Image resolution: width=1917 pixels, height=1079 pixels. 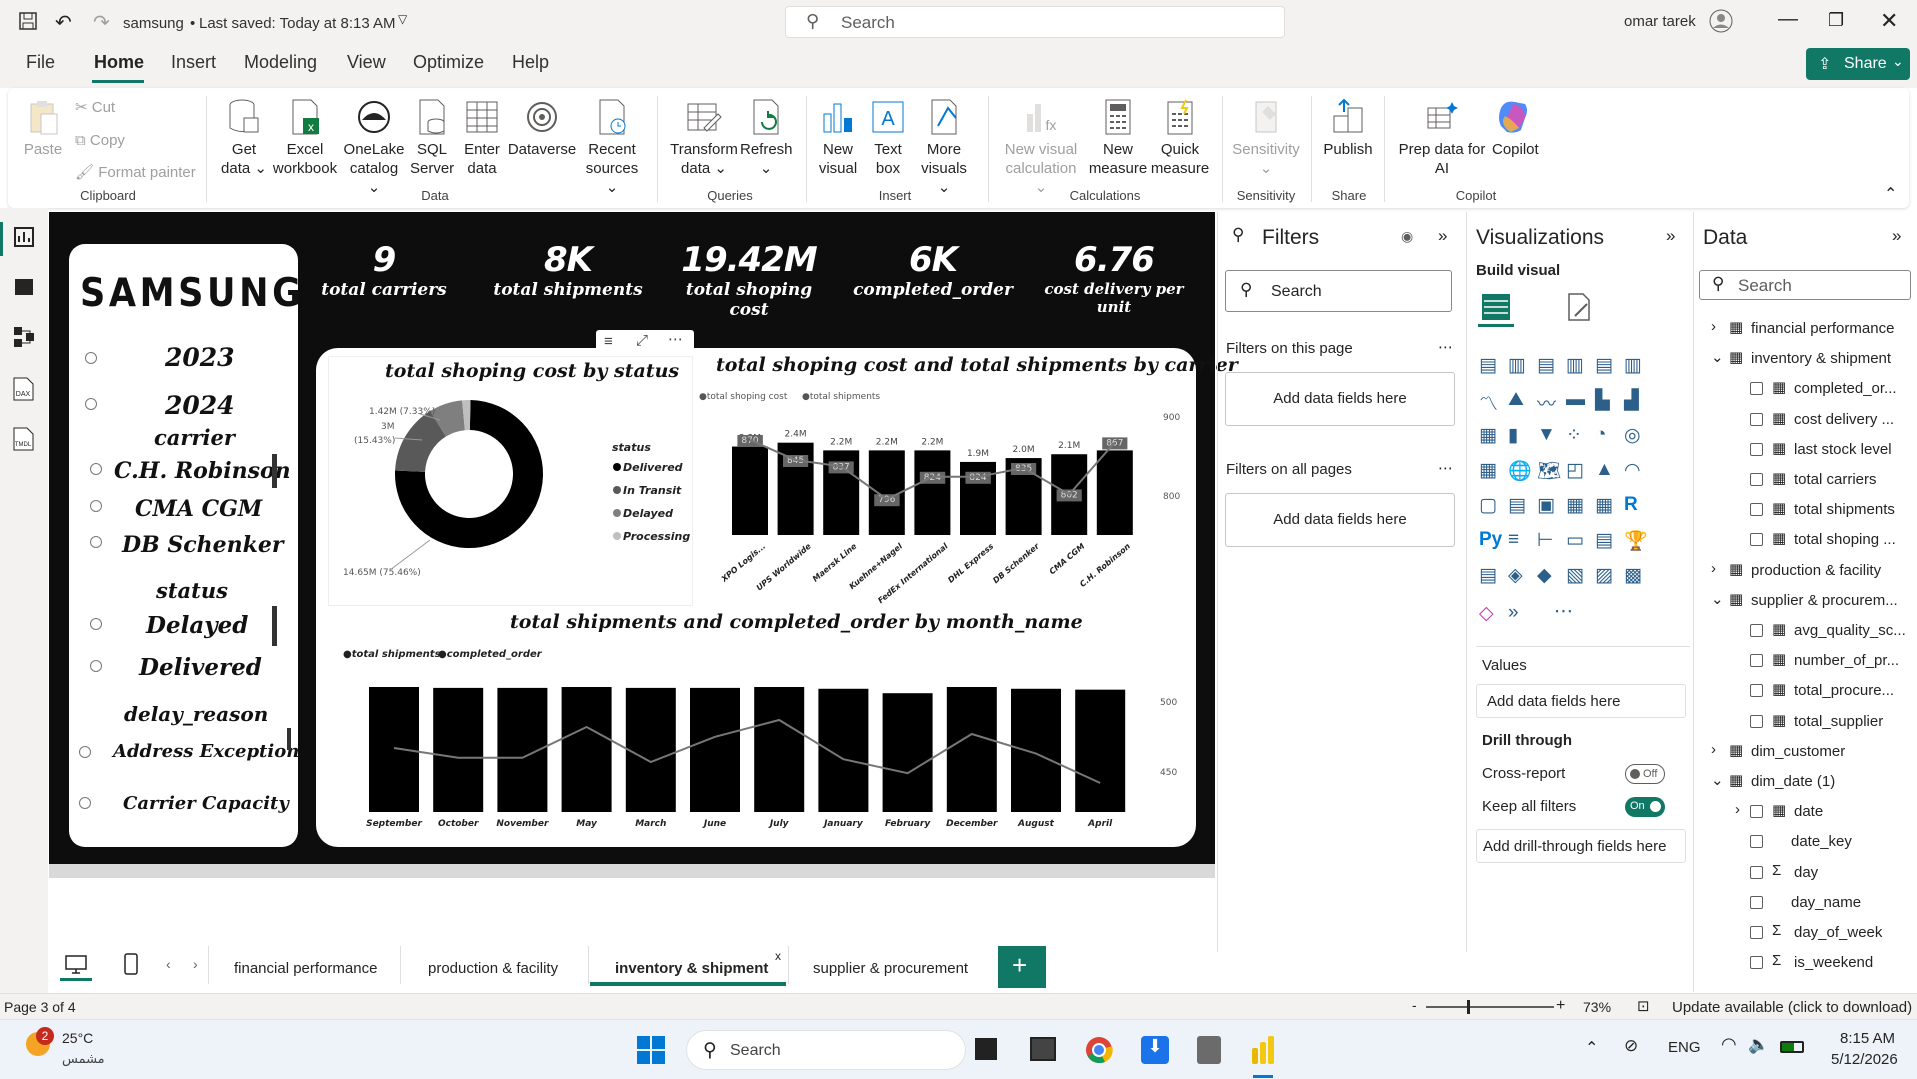 What do you see at coordinates (1607, 436) in the screenshot?
I see `pie-icon: ◔` at bounding box center [1607, 436].